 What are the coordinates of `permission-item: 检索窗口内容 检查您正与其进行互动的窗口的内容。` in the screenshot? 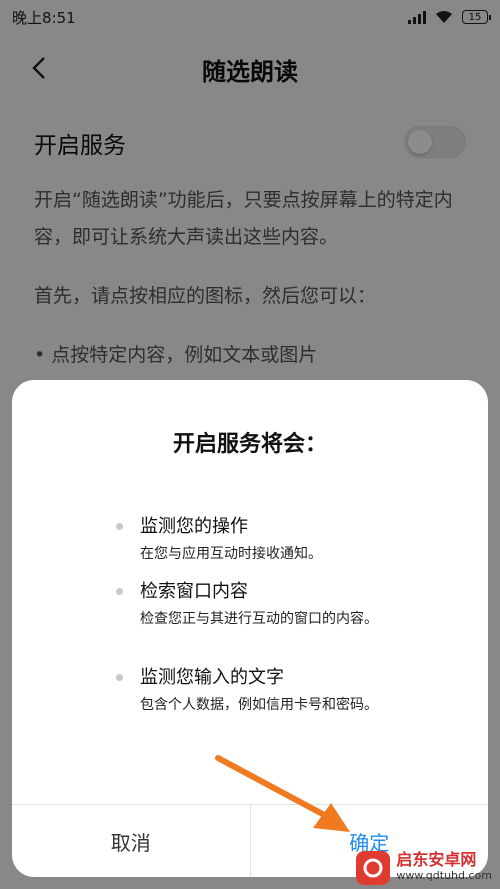 It's located at (276, 605).